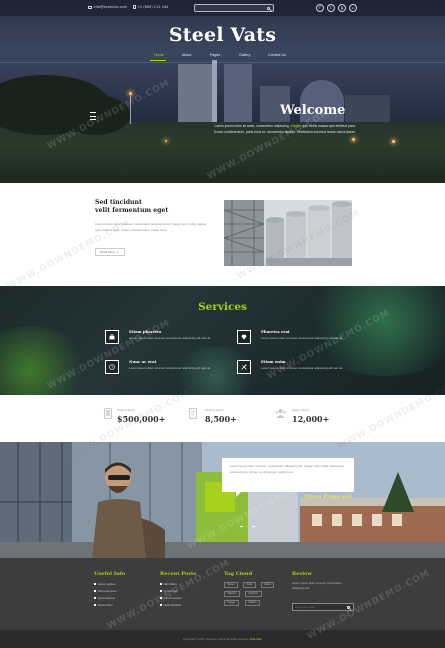  Describe the element at coordinates (372, 331) in the screenshot. I see `services-glow` at that location.